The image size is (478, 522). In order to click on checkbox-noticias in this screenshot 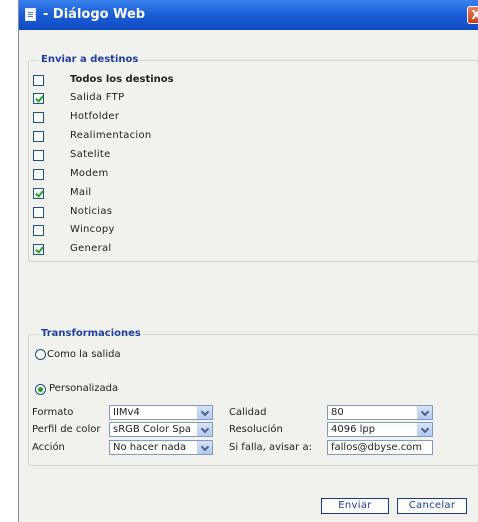, I will do `click(38, 212)`.